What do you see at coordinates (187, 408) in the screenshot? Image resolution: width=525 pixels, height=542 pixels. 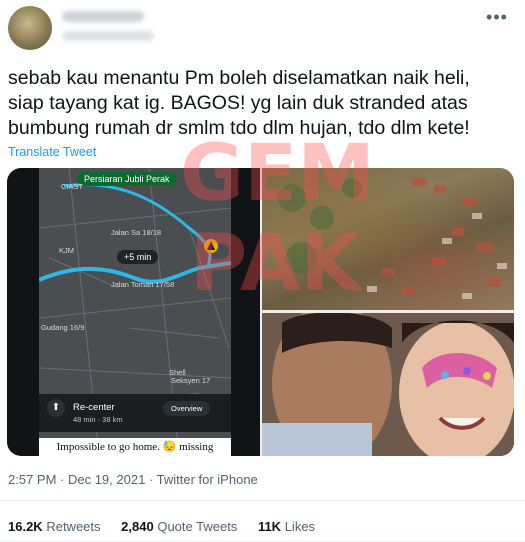 I see `overview-button: Overview` at bounding box center [187, 408].